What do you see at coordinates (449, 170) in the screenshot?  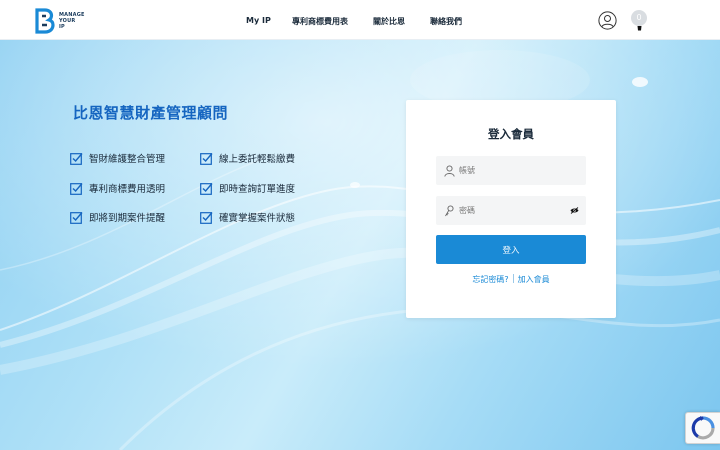 I see `user-icon` at bounding box center [449, 170].